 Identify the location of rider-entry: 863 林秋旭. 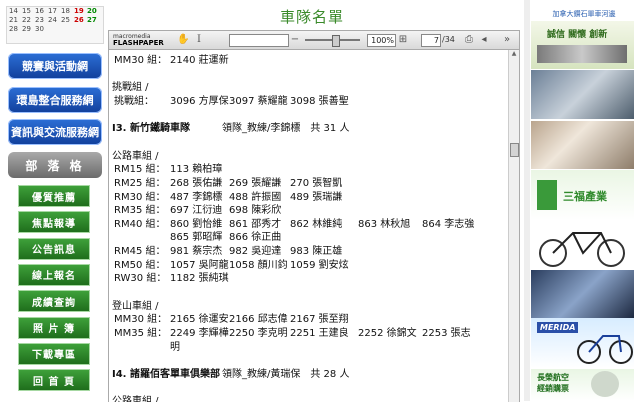
(384, 224).